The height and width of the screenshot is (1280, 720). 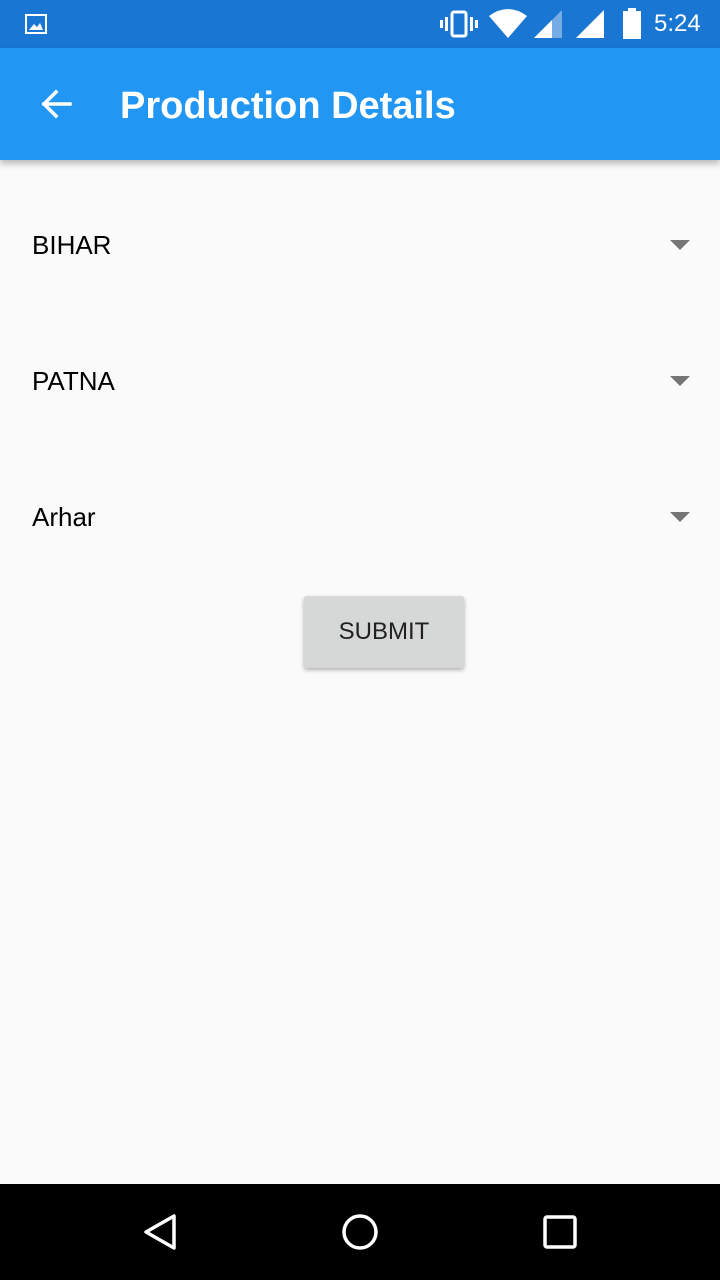 I want to click on nav-recents-button, so click(x=560, y=1232).